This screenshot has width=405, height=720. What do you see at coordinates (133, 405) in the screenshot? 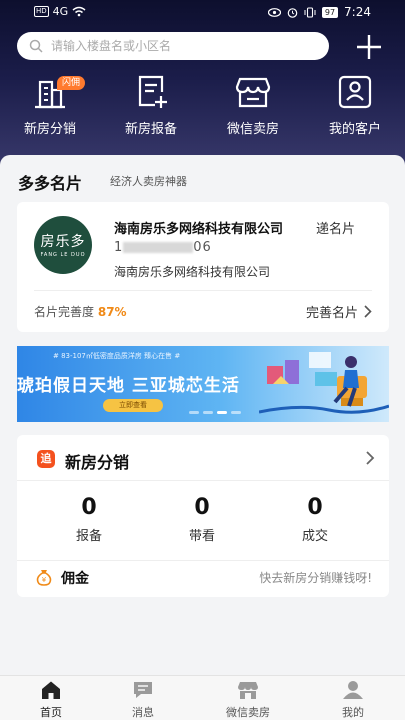
I see `banner-button: 立即查看` at bounding box center [133, 405].